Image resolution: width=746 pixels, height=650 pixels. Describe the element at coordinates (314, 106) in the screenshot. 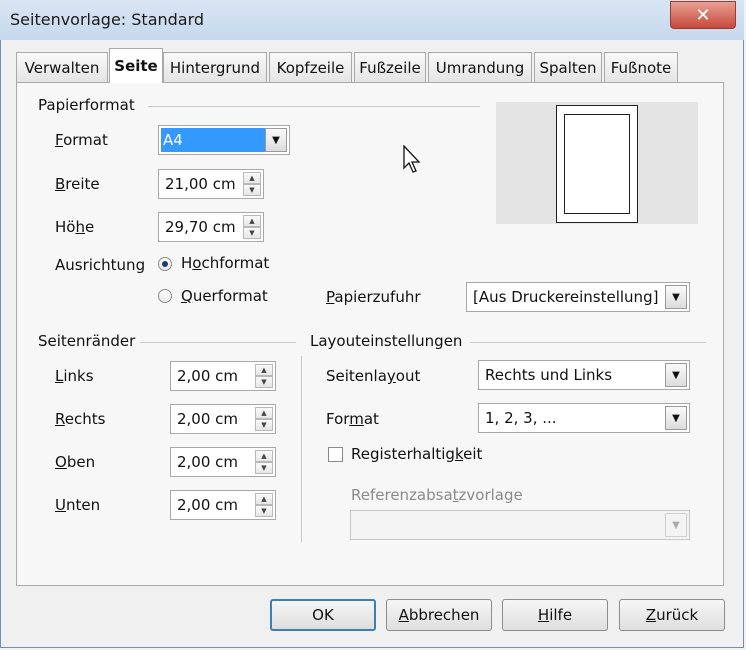

I see `papierformat-divider` at that location.